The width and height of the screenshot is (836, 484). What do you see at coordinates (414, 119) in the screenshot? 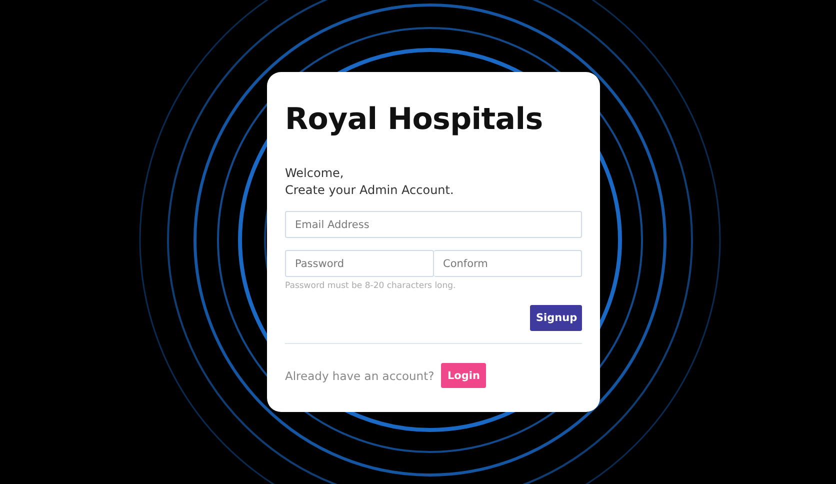
I see `app-title: Royal Hospitals` at bounding box center [414, 119].